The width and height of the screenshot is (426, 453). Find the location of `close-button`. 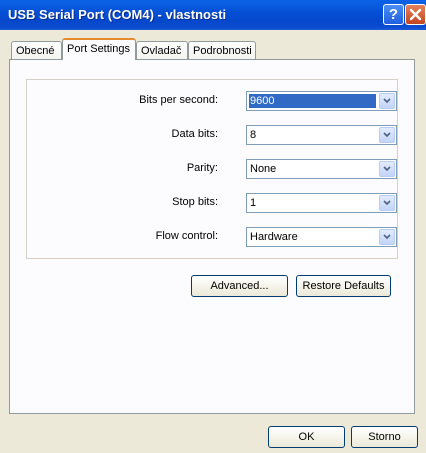

close-button is located at coordinates (415, 14).